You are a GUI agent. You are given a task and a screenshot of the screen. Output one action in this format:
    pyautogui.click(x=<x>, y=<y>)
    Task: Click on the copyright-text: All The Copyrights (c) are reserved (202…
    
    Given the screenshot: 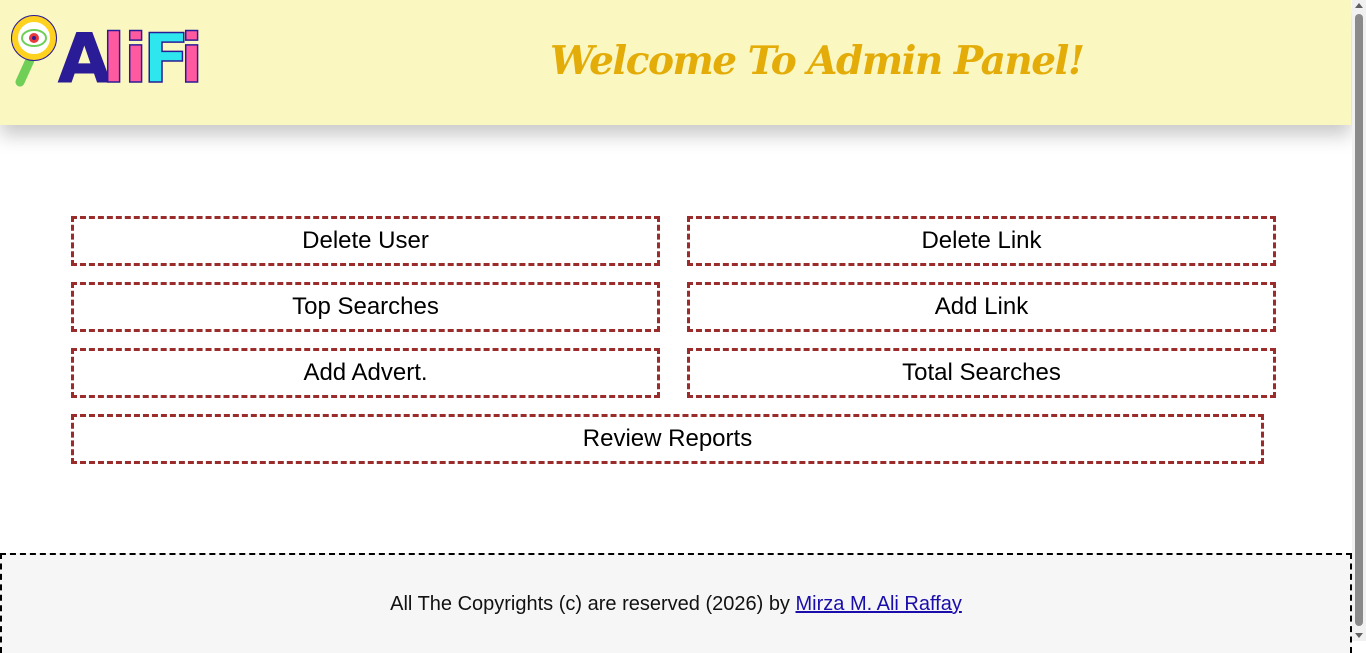 What is the action you would take?
    pyautogui.click(x=590, y=604)
    